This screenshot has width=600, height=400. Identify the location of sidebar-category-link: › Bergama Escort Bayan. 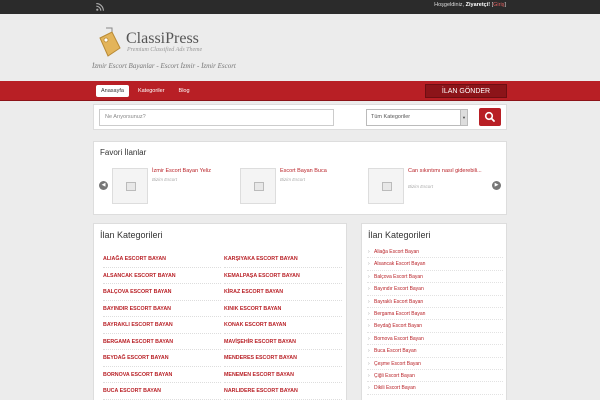
(435, 314).